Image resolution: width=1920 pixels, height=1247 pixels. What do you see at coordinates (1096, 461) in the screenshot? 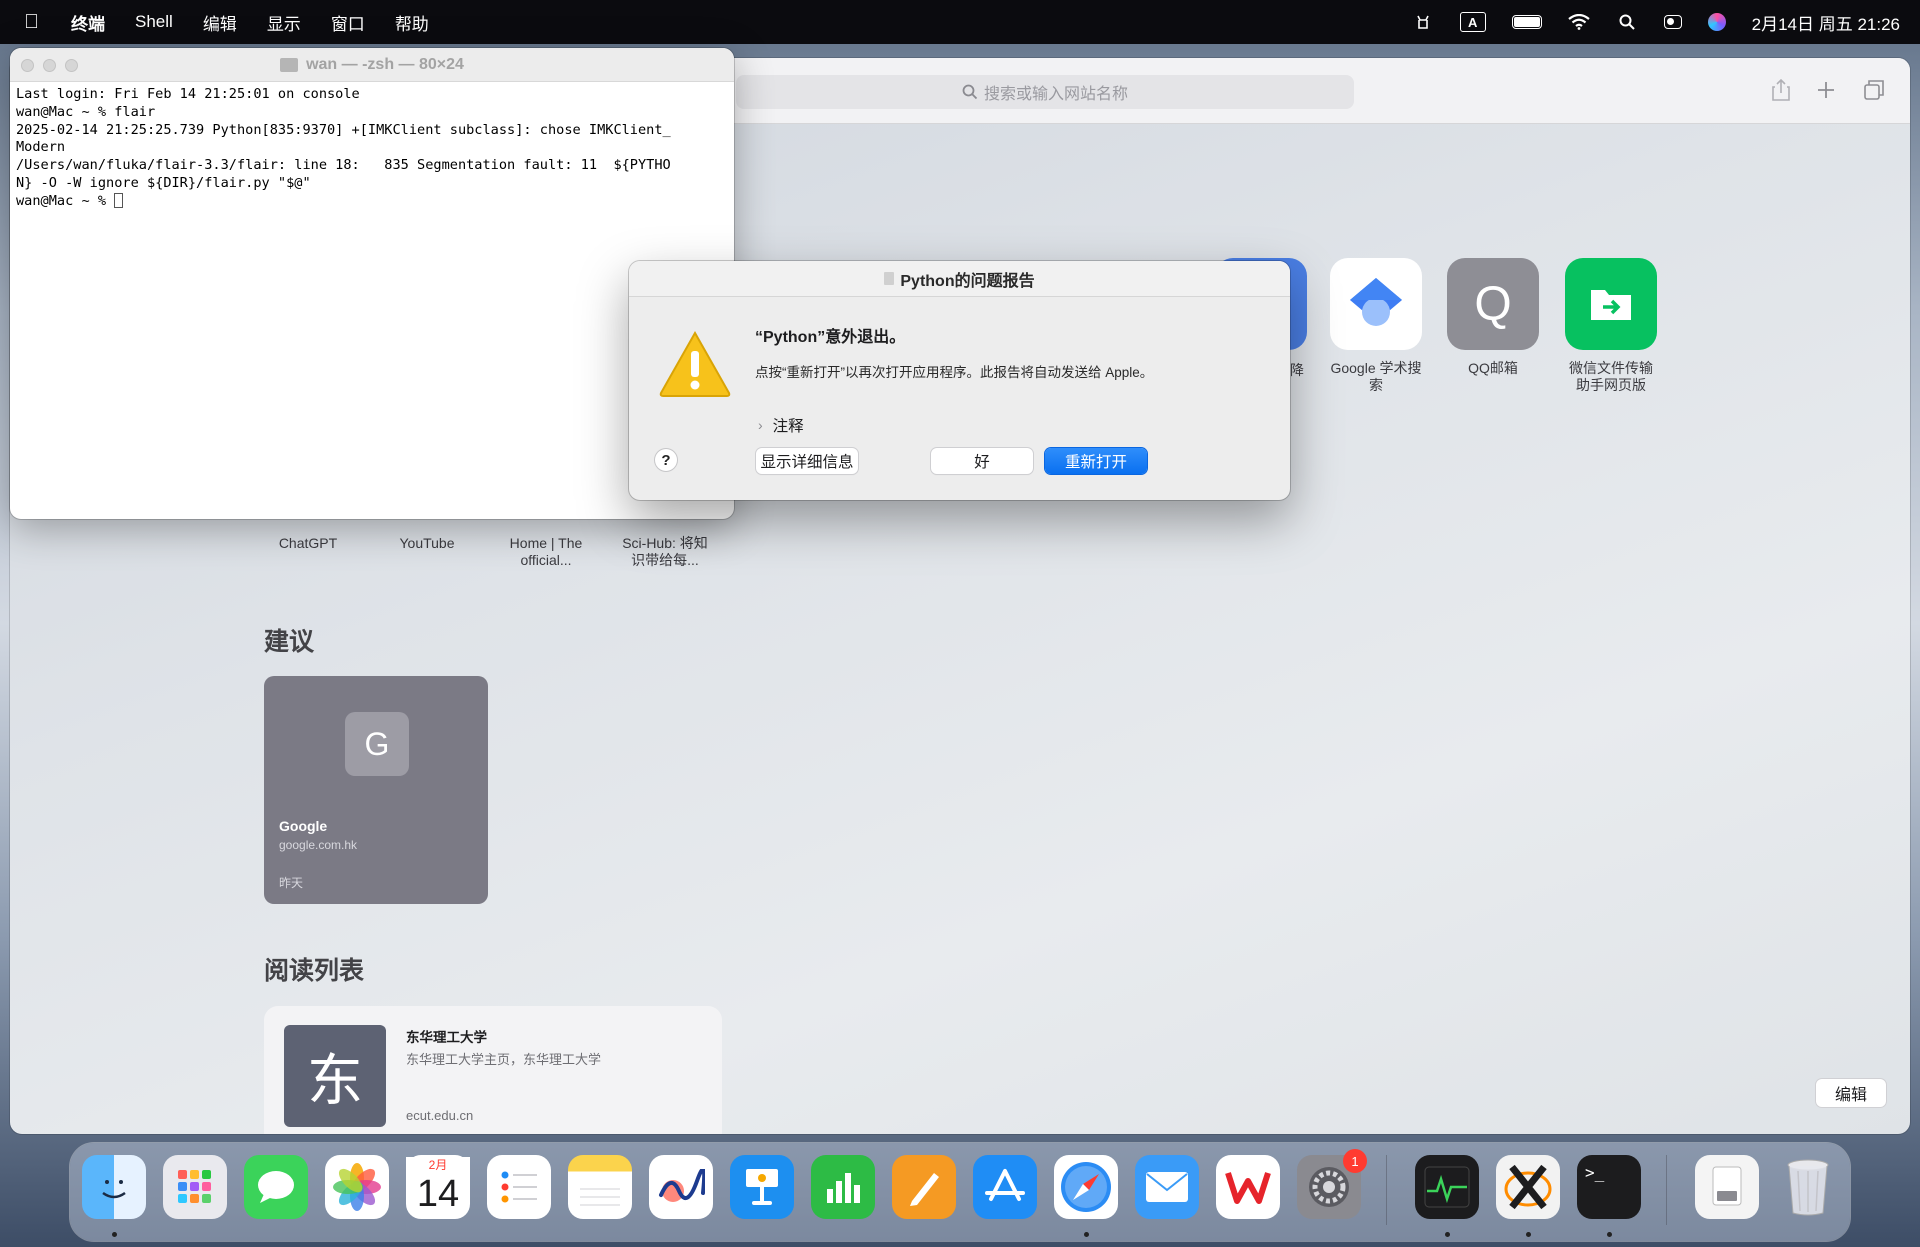
I see `reopen-button: 重新打开` at bounding box center [1096, 461].